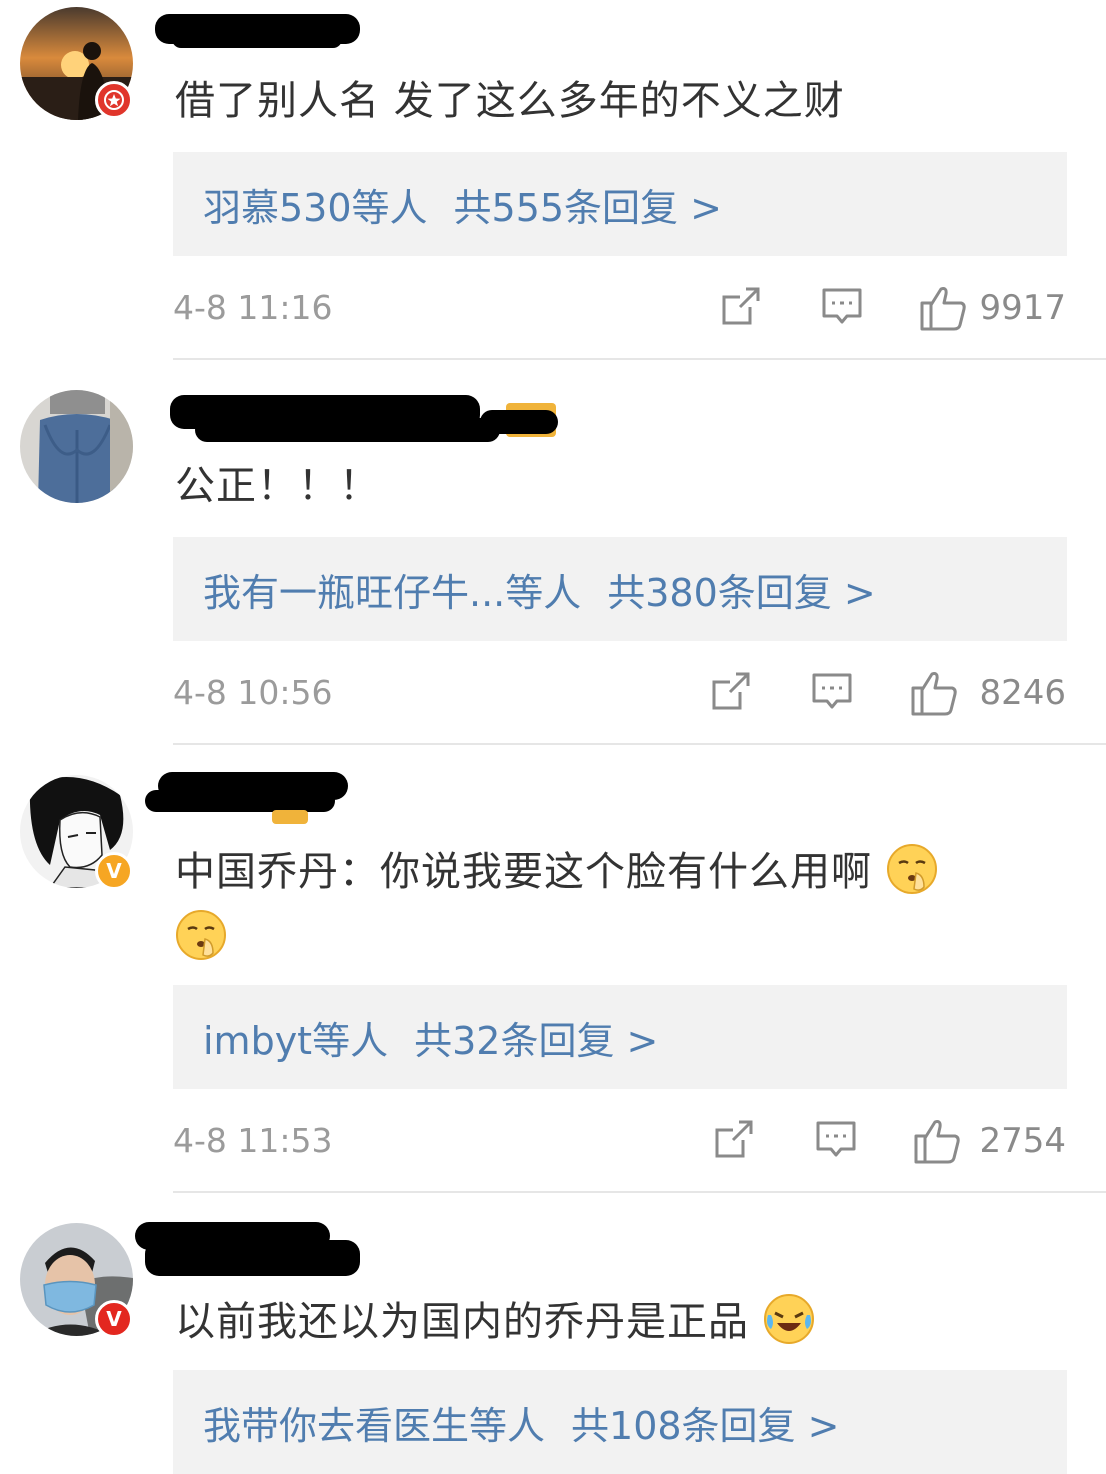 The height and width of the screenshot is (1474, 1106). What do you see at coordinates (253, 692) in the screenshot?
I see `comment-time: 4-8 10:56` at bounding box center [253, 692].